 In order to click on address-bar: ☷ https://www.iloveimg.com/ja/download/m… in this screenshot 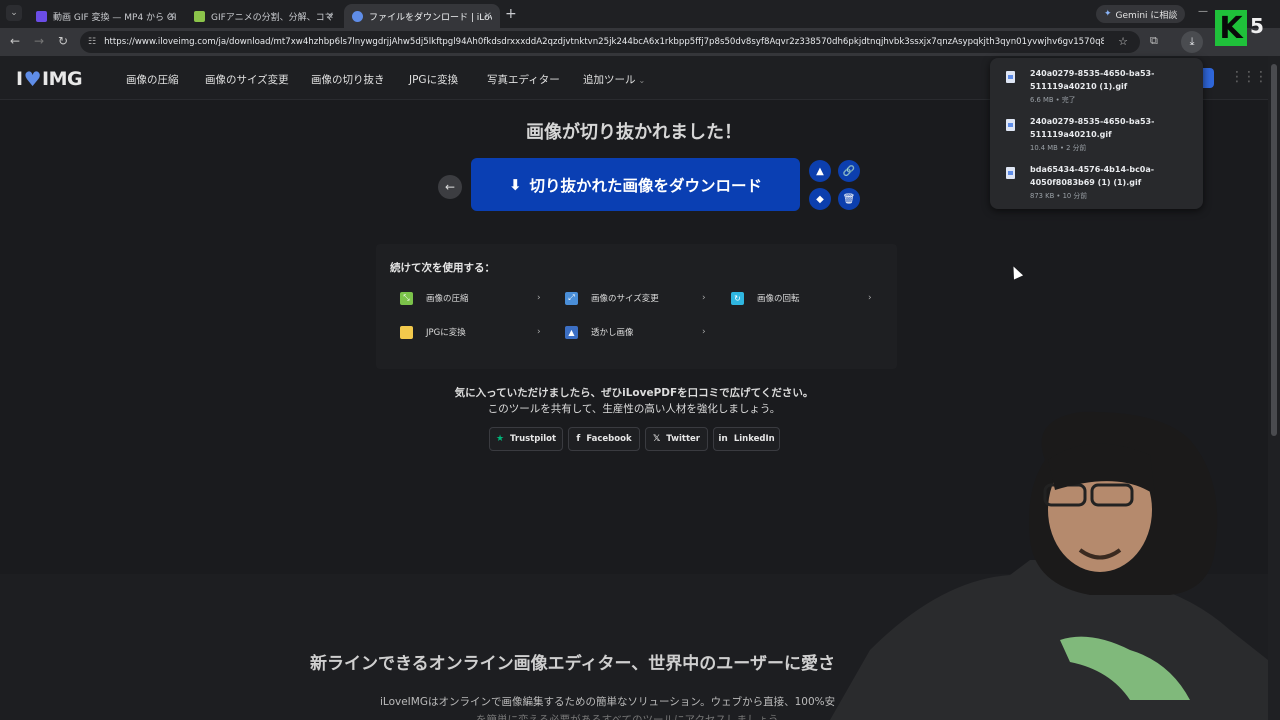, I will do `click(610, 42)`.